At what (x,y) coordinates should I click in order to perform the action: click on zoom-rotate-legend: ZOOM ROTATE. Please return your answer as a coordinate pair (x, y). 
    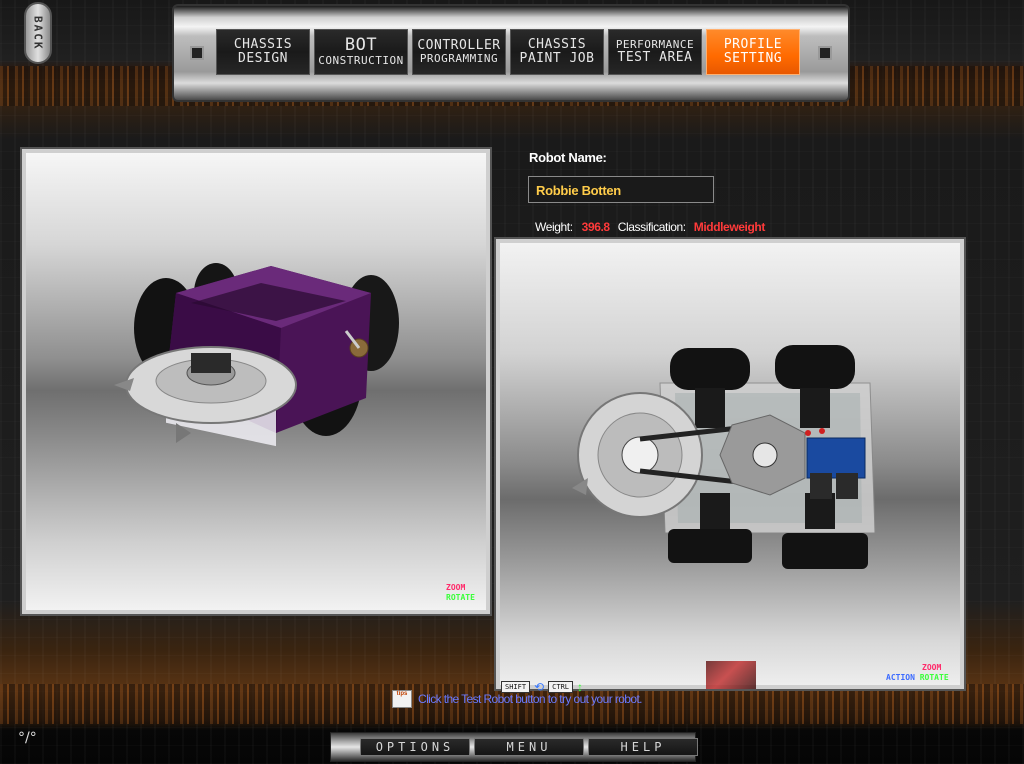
    Looking at the image, I should click on (460, 593).